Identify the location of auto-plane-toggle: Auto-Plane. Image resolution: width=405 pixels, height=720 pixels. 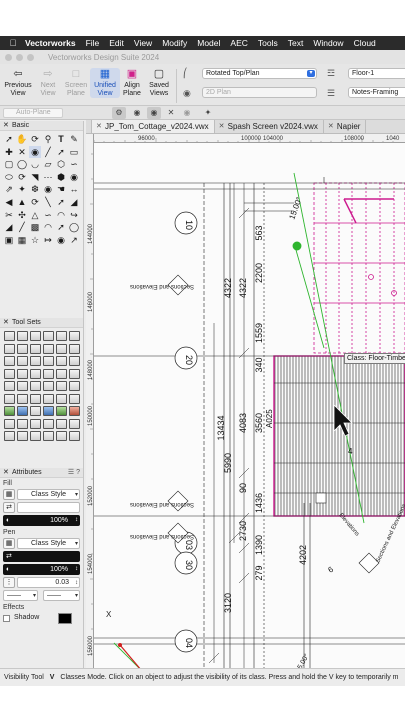
(33, 113).